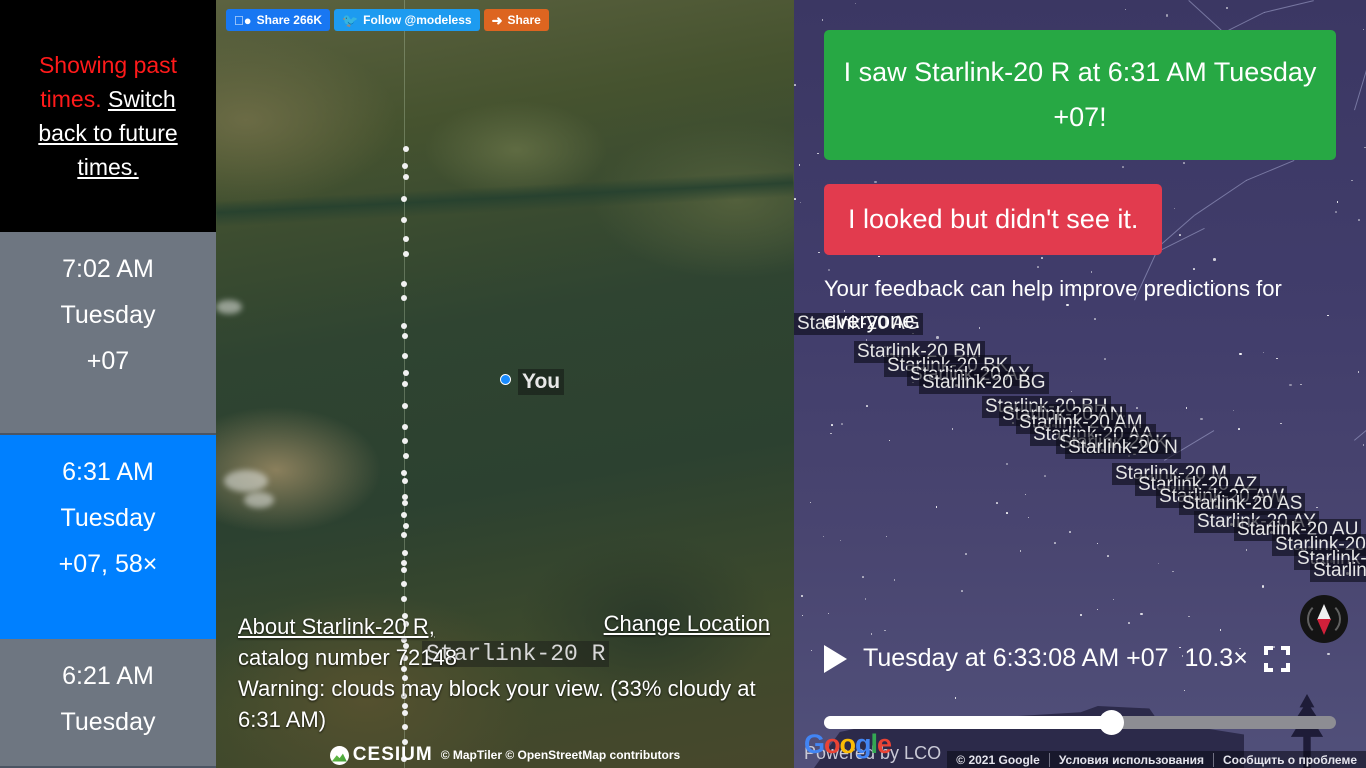  Describe the element at coordinates (492, 20) in the screenshot. I see `share-icon: ➜` at that location.